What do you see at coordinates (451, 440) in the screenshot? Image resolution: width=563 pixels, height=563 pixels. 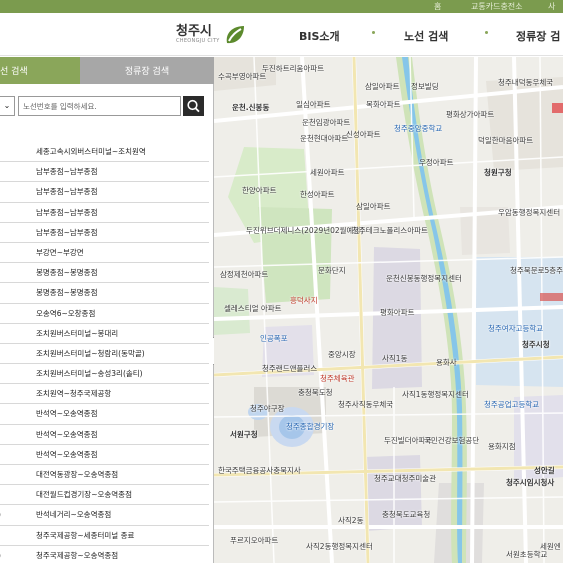 I see `map-poi-label: 국민건강보험공단` at bounding box center [451, 440].